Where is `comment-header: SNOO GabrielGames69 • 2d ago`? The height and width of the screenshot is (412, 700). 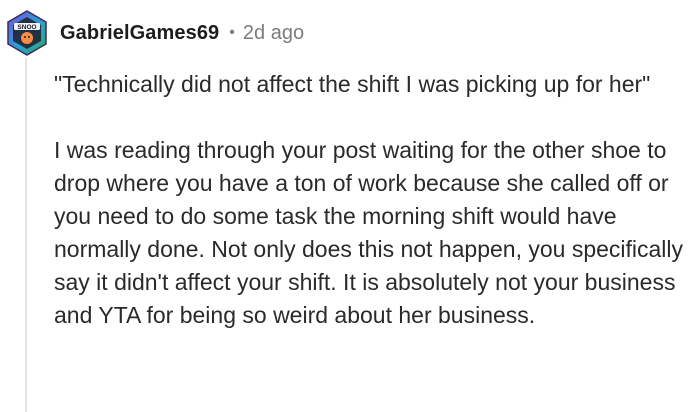 comment-header: SNOO GabrielGames69 • 2d ago is located at coordinates (155, 33).